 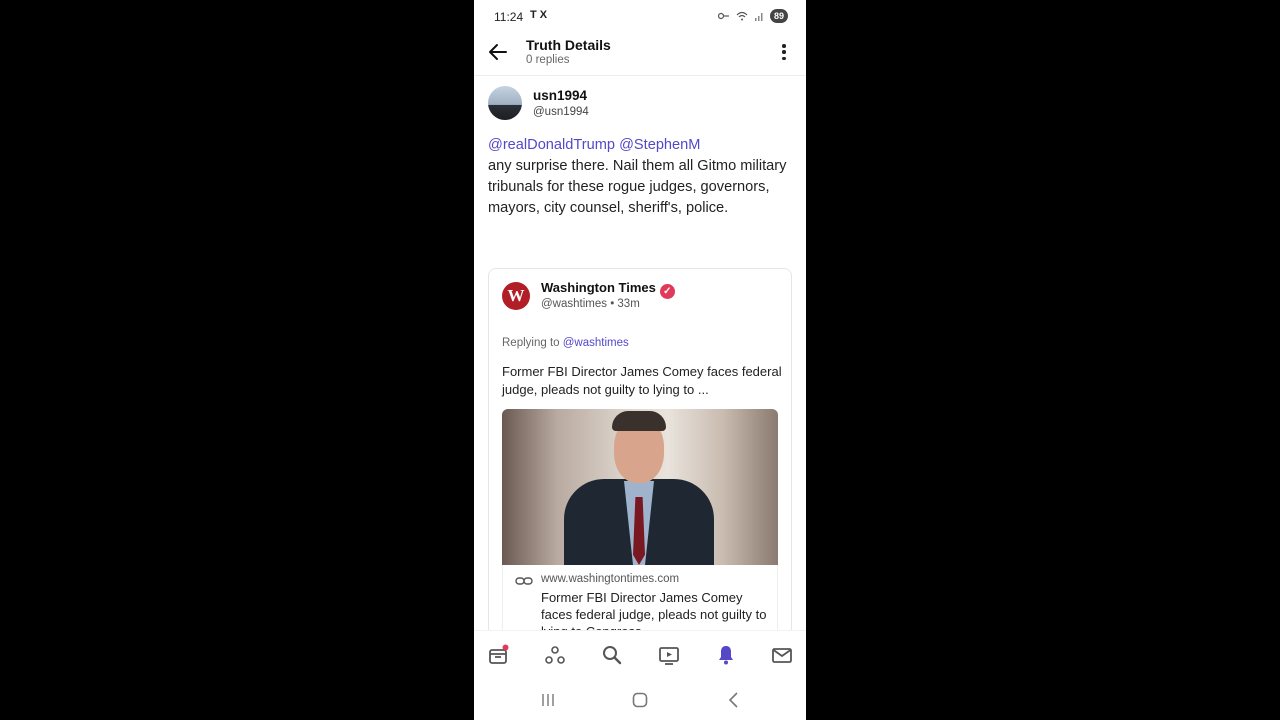 What do you see at coordinates (509, 17) in the screenshot?
I see `status-time: 11:24` at bounding box center [509, 17].